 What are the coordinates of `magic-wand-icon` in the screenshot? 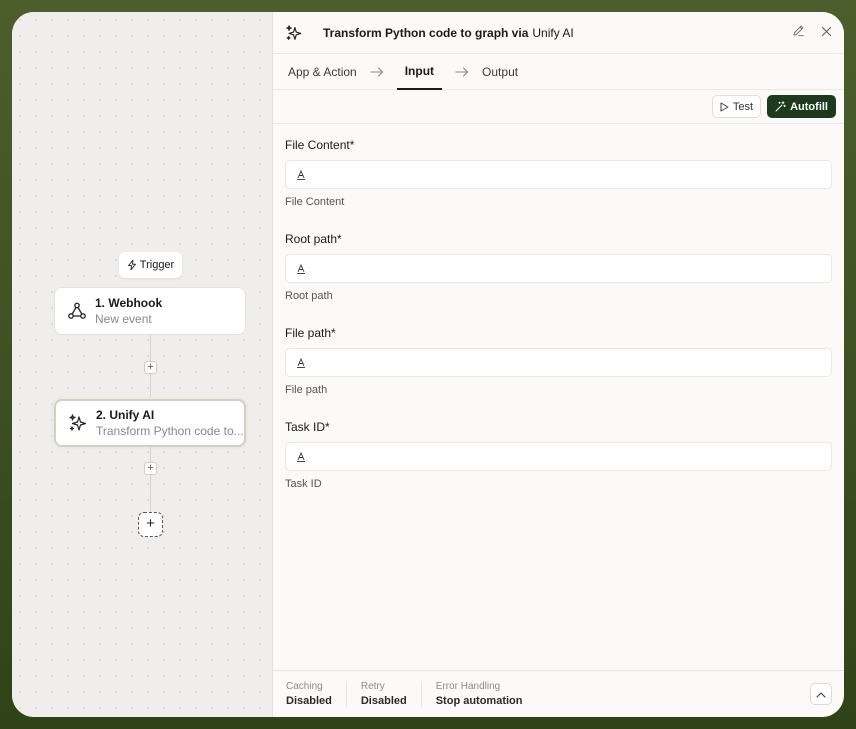 It's located at (780, 106).